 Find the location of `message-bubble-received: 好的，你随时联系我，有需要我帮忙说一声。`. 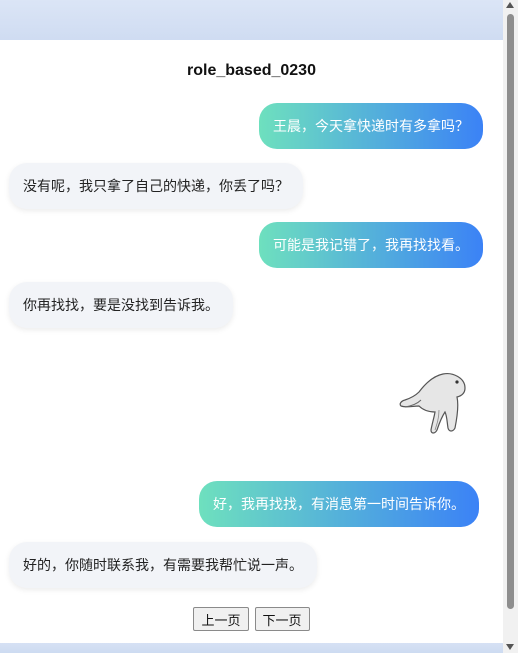

message-bubble-received: 好的，你随时联系我，有需要我帮忙说一声。 is located at coordinates (163, 565).